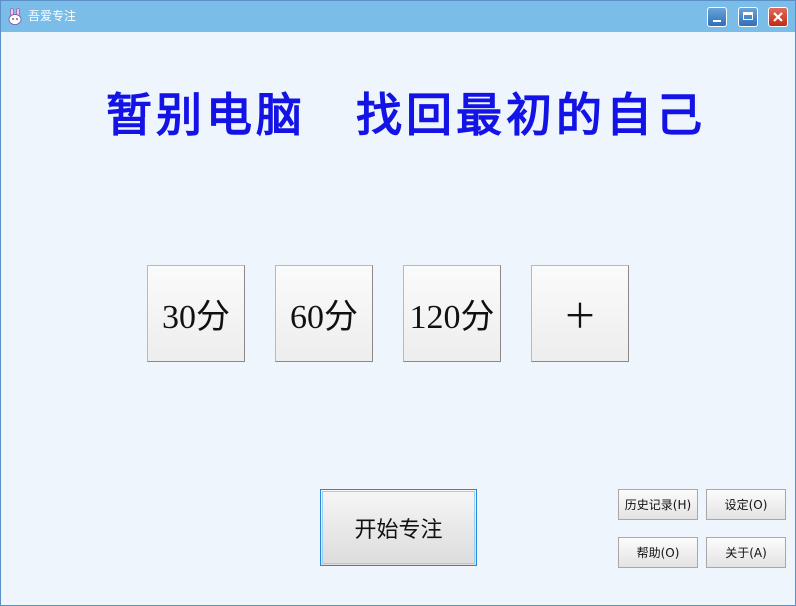 The image size is (796, 606). Describe the element at coordinates (52, 16) in the screenshot. I see `window-title: 吾爱专注` at that location.